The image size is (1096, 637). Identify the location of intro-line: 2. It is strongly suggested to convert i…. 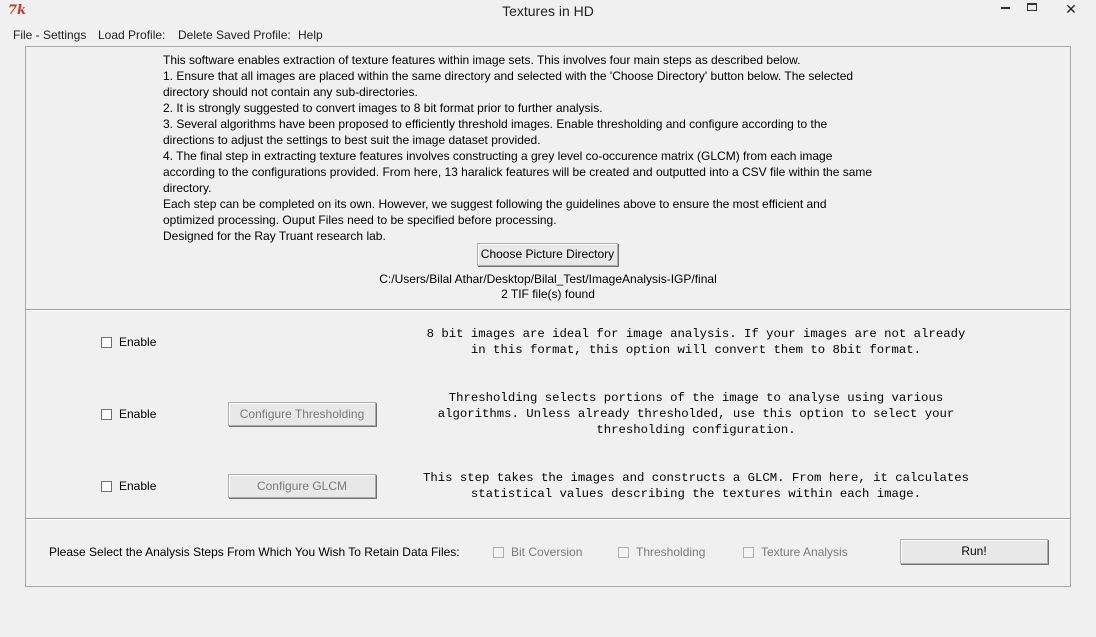
(383, 108).